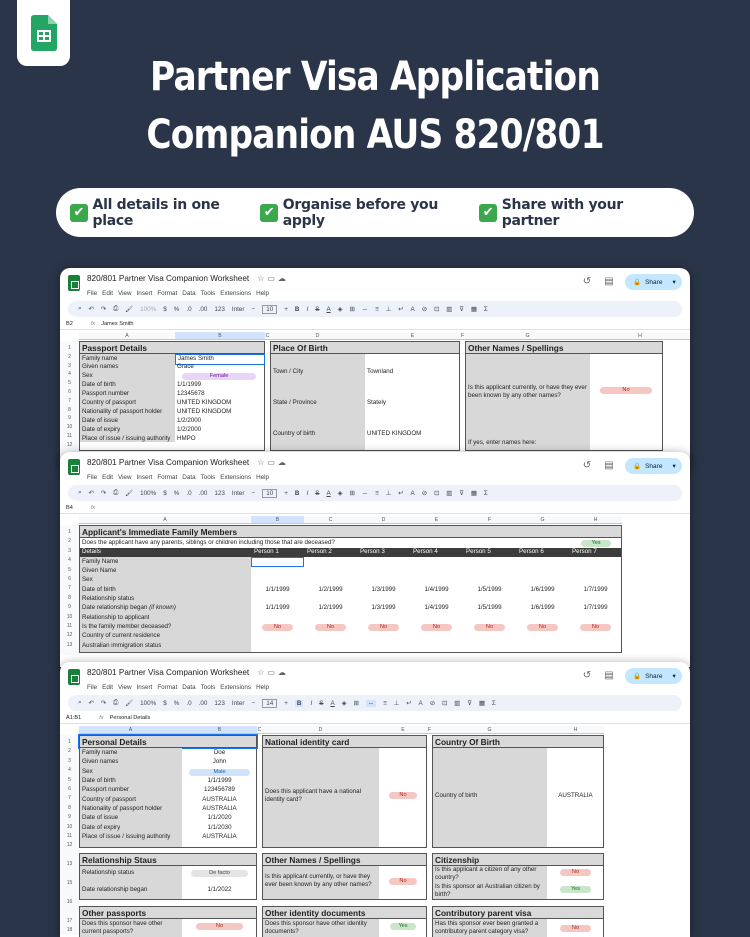 Image resolution: width=750 pixels, height=937 pixels. I want to click on move-folder-icon: ▭, so click(272, 462).